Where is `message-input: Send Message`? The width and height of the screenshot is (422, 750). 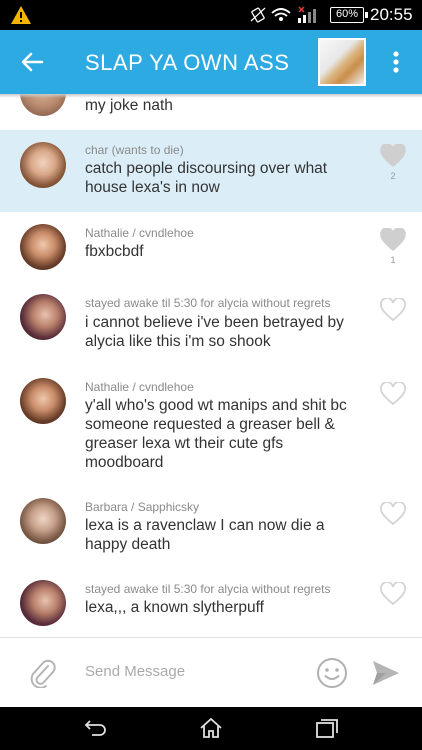
message-input: Send Message is located at coordinates (135, 671).